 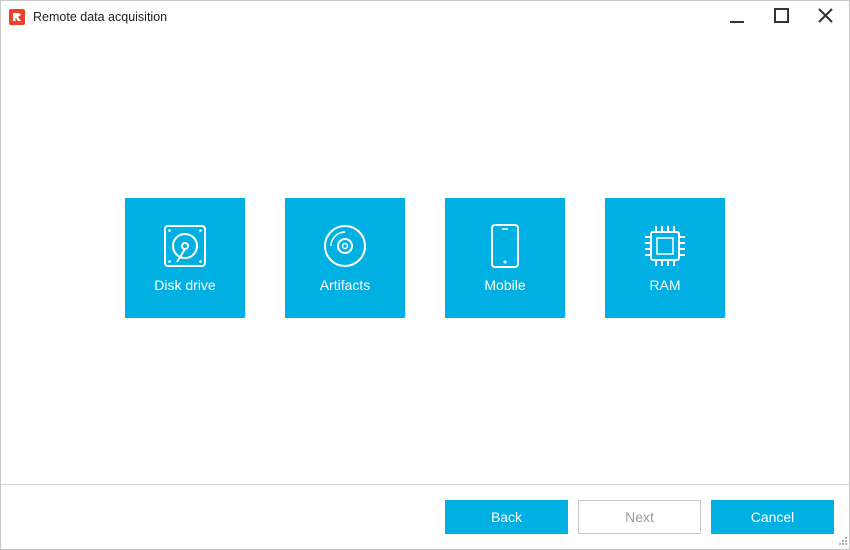 I want to click on close-button, so click(x=825, y=16).